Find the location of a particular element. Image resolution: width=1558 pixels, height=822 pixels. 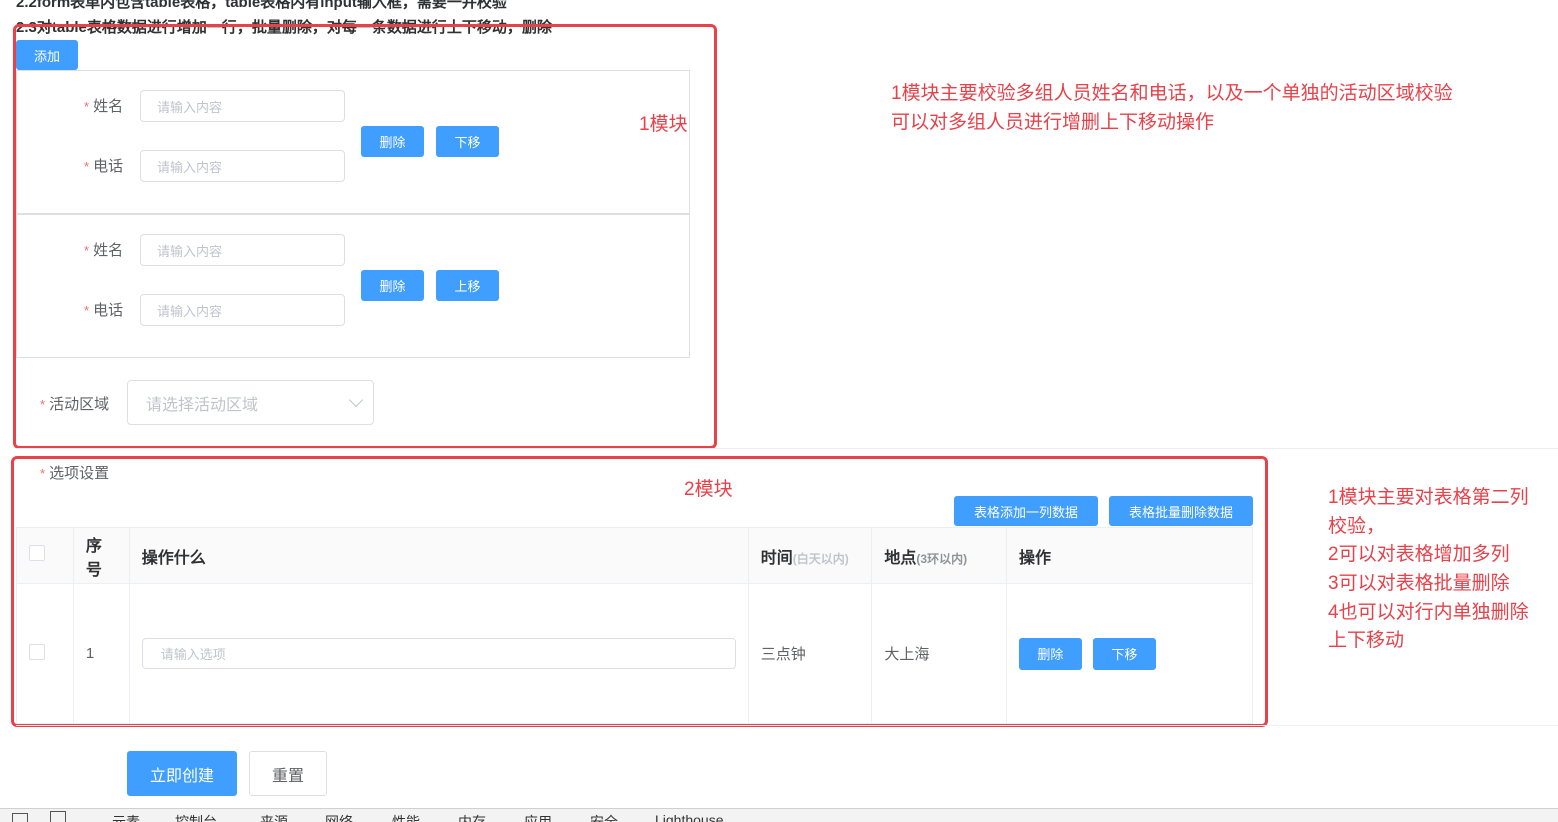

annotation-2-line-2: 校验， is located at coordinates (1357, 526).